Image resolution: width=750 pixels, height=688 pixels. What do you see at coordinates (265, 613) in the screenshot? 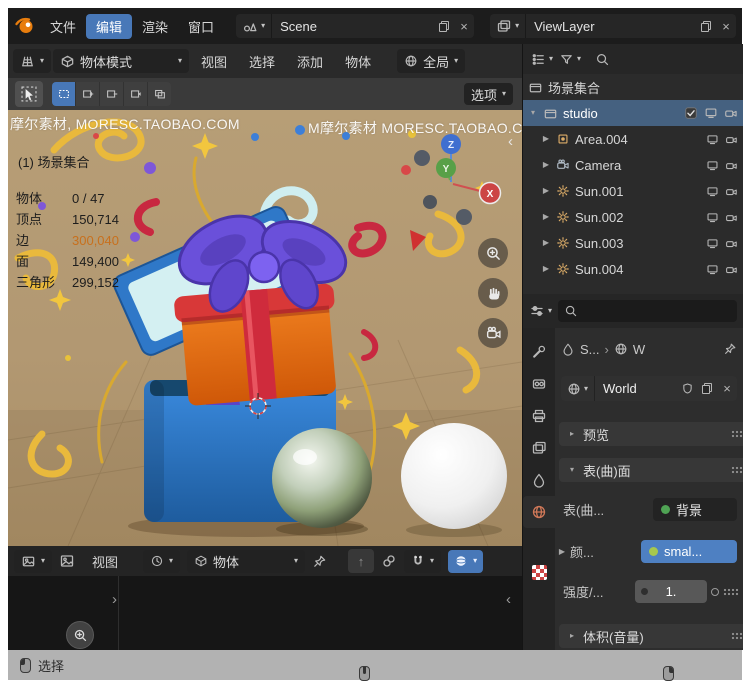
I see `bottom-editor-canvas: › ‹` at bounding box center [265, 613].